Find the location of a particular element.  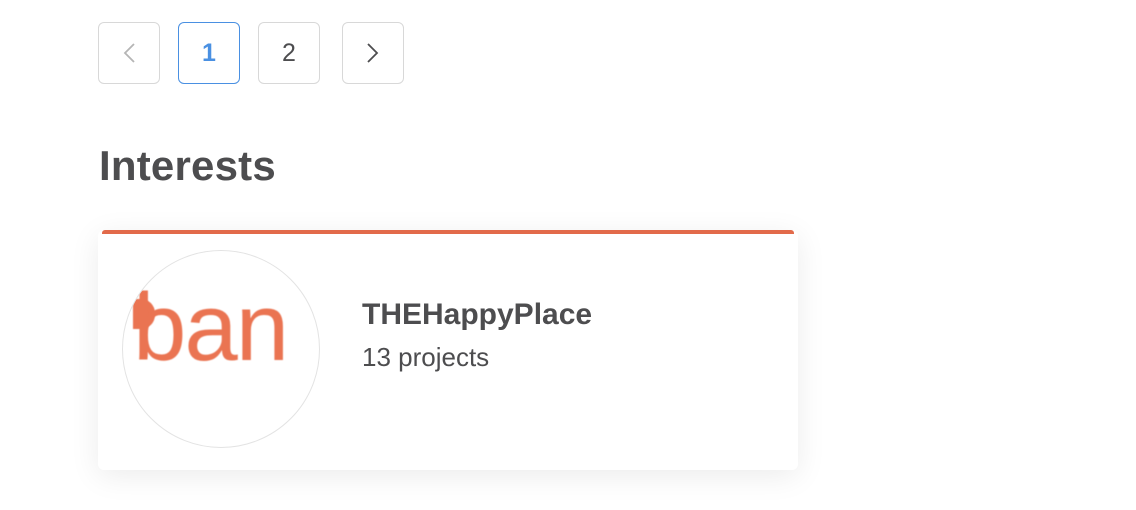

logo-text: ban is located at coordinates (211, 327).